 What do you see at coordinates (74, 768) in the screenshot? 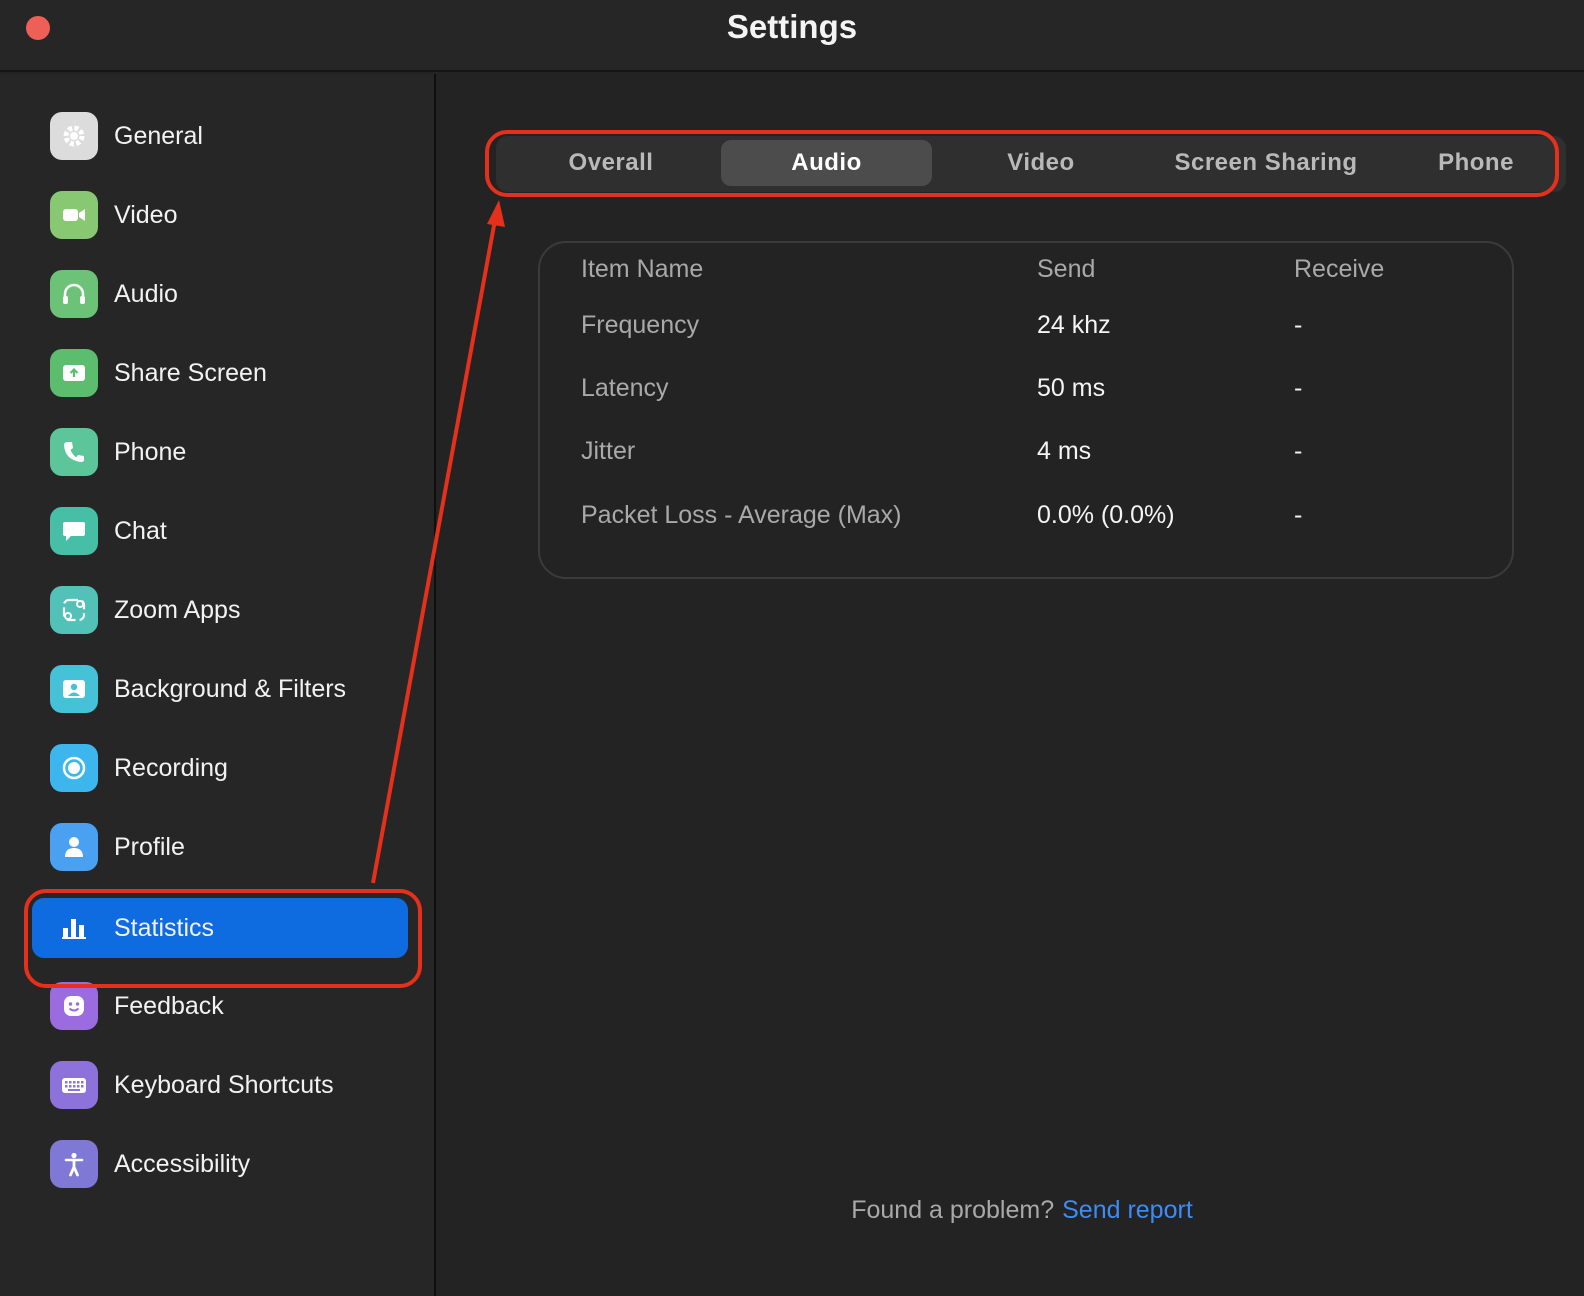
I see `record-icon` at bounding box center [74, 768].